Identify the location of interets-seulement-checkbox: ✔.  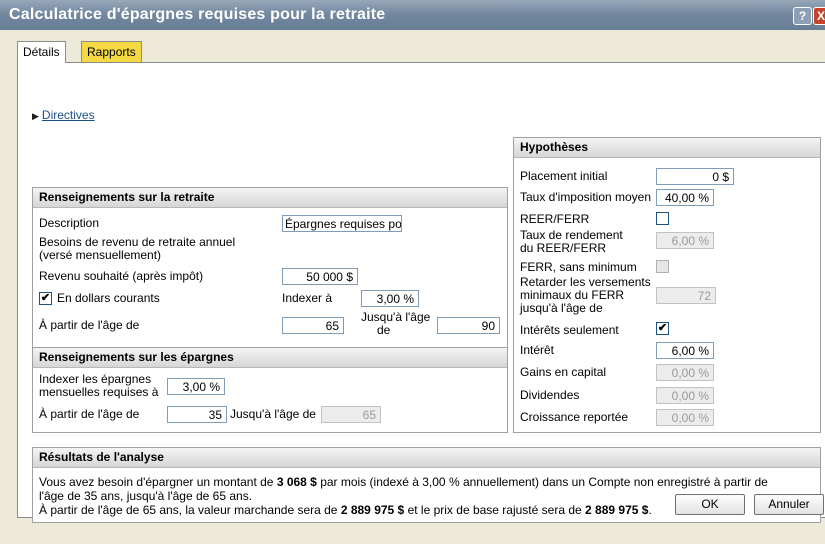
(662, 328).